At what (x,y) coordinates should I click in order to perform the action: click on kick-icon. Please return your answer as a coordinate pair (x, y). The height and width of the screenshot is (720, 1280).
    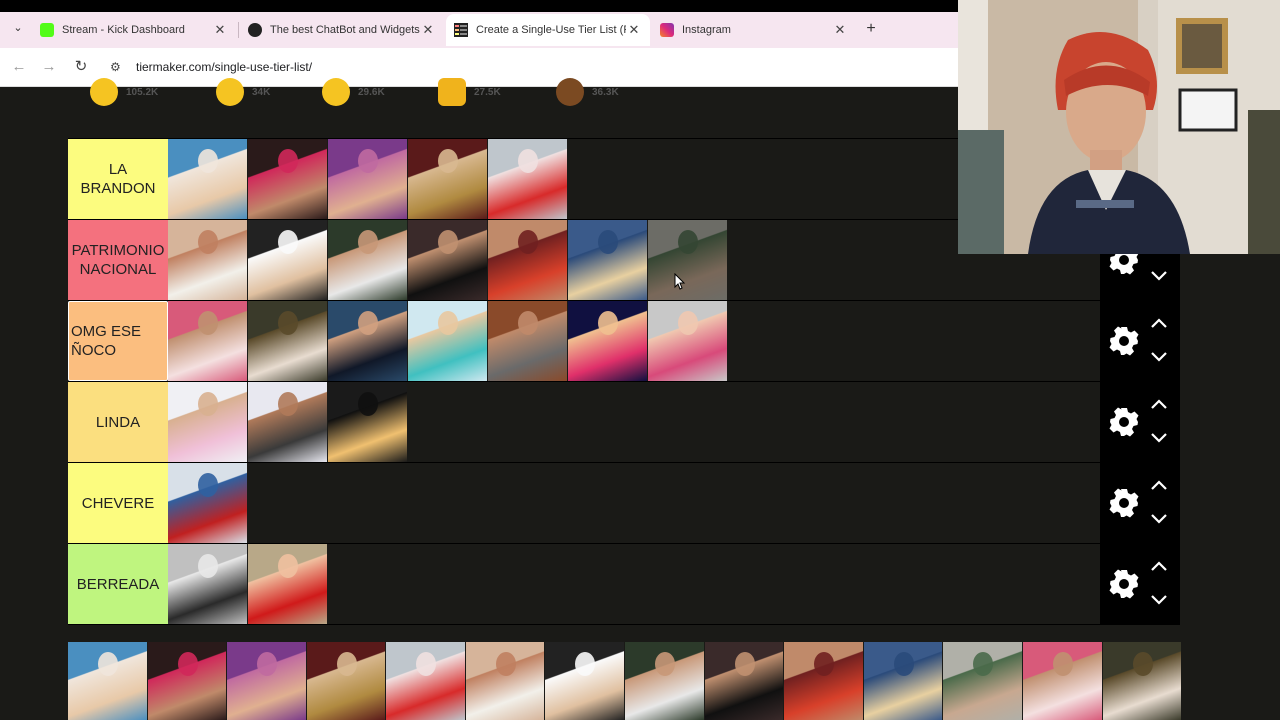
    Looking at the image, I should click on (47, 30).